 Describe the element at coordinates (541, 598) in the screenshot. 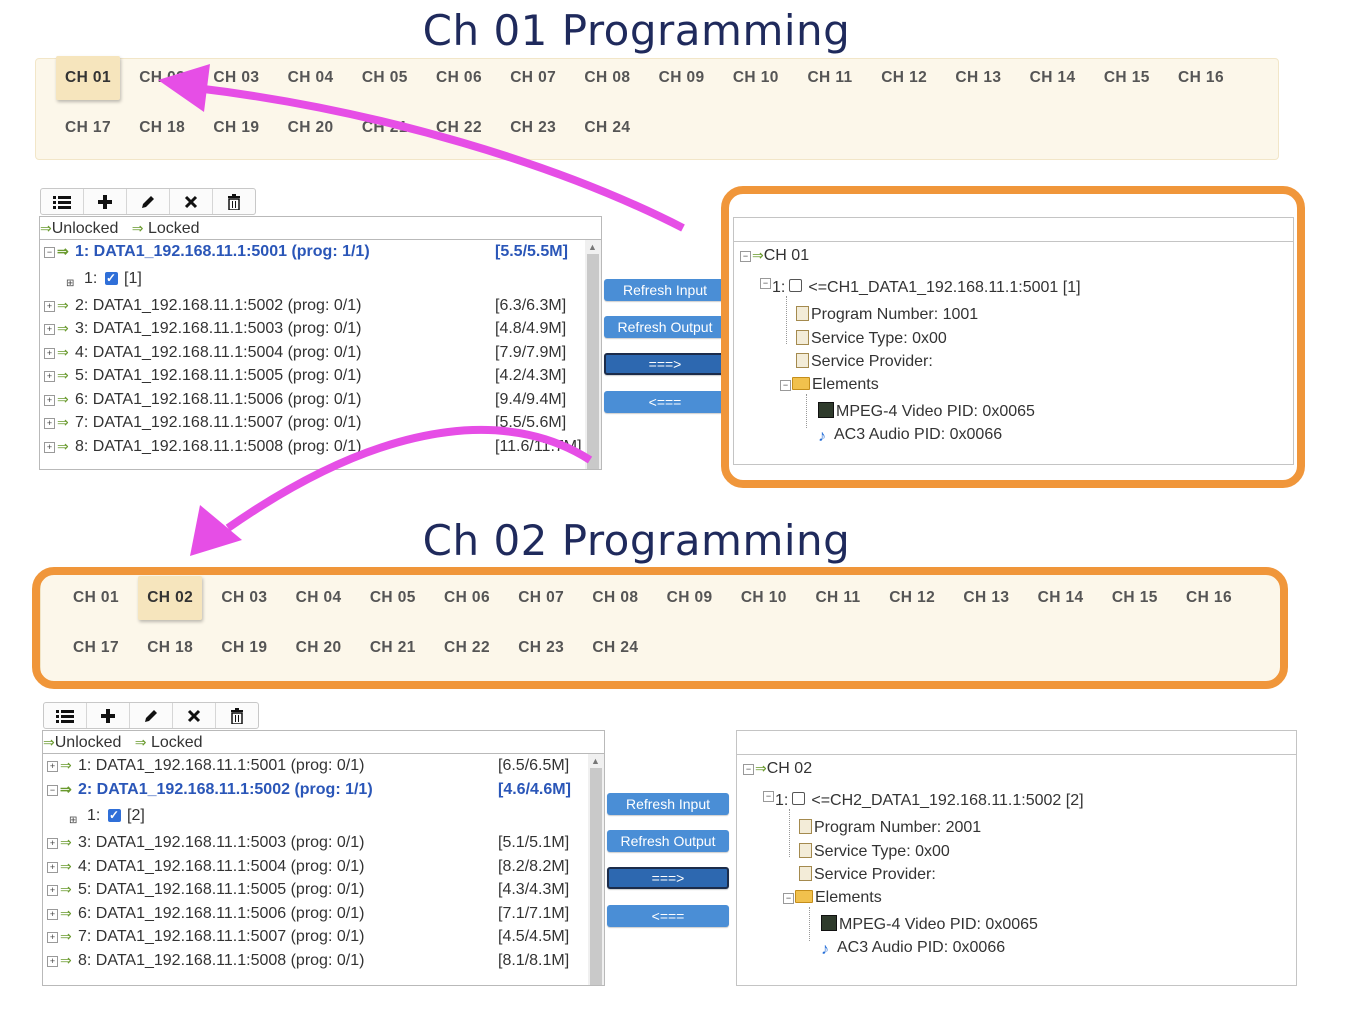

I see `tab-ch-07: CH 07` at that location.